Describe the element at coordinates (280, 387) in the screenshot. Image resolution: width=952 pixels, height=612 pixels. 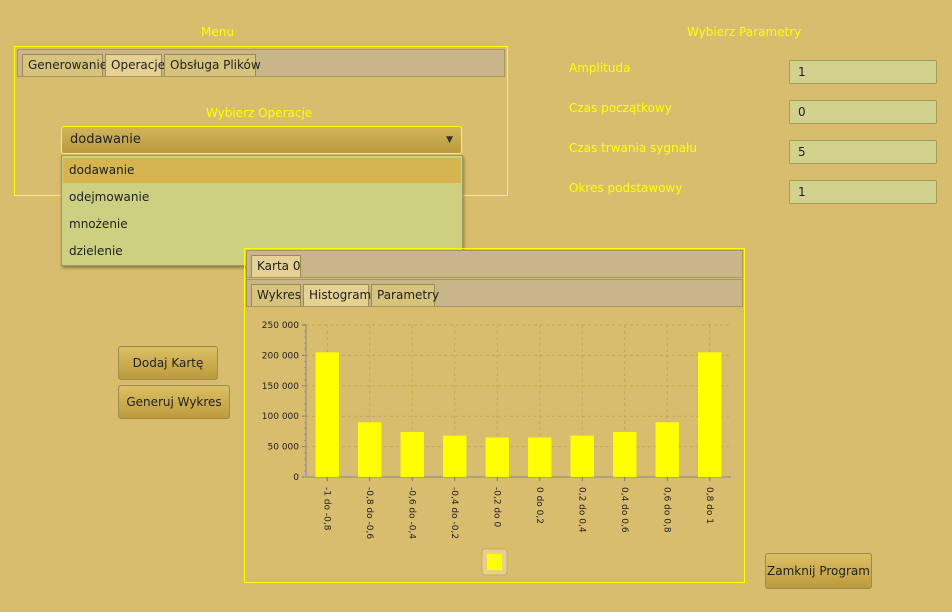
I see `y-tick-label: 150 000` at that location.